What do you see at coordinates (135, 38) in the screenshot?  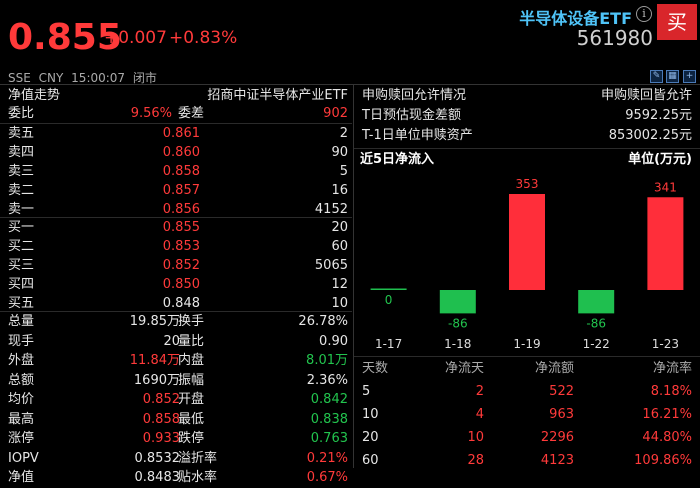 I see `price-change: +0.007` at bounding box center [135, 38].